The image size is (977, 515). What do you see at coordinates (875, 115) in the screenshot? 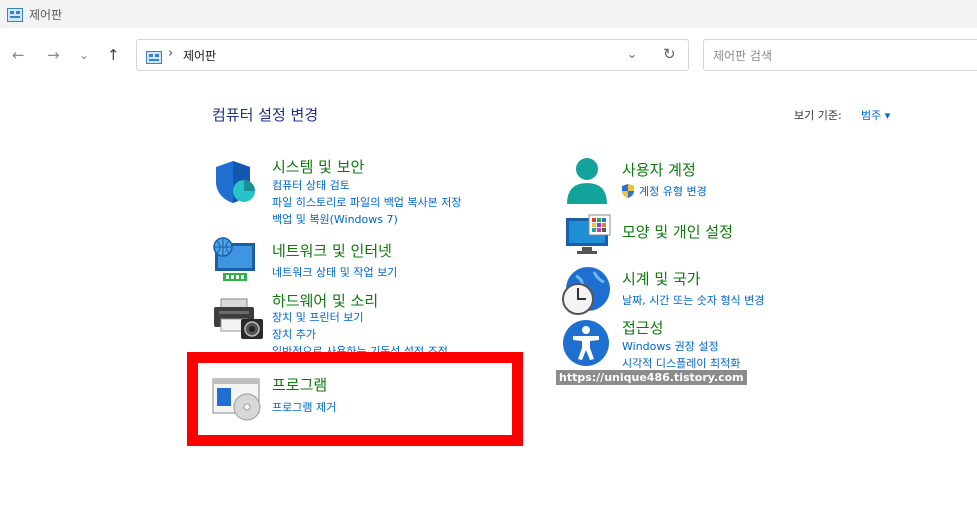
I see `view-by-dropdown: 범주 ▾` at bounding box center [875, 115].